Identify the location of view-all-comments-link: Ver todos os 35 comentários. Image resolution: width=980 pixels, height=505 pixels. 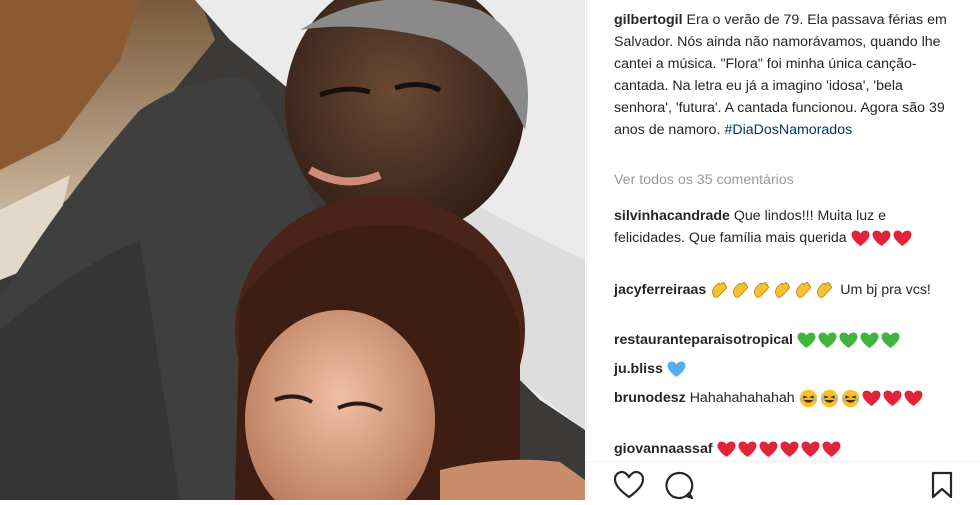
(704, 180).